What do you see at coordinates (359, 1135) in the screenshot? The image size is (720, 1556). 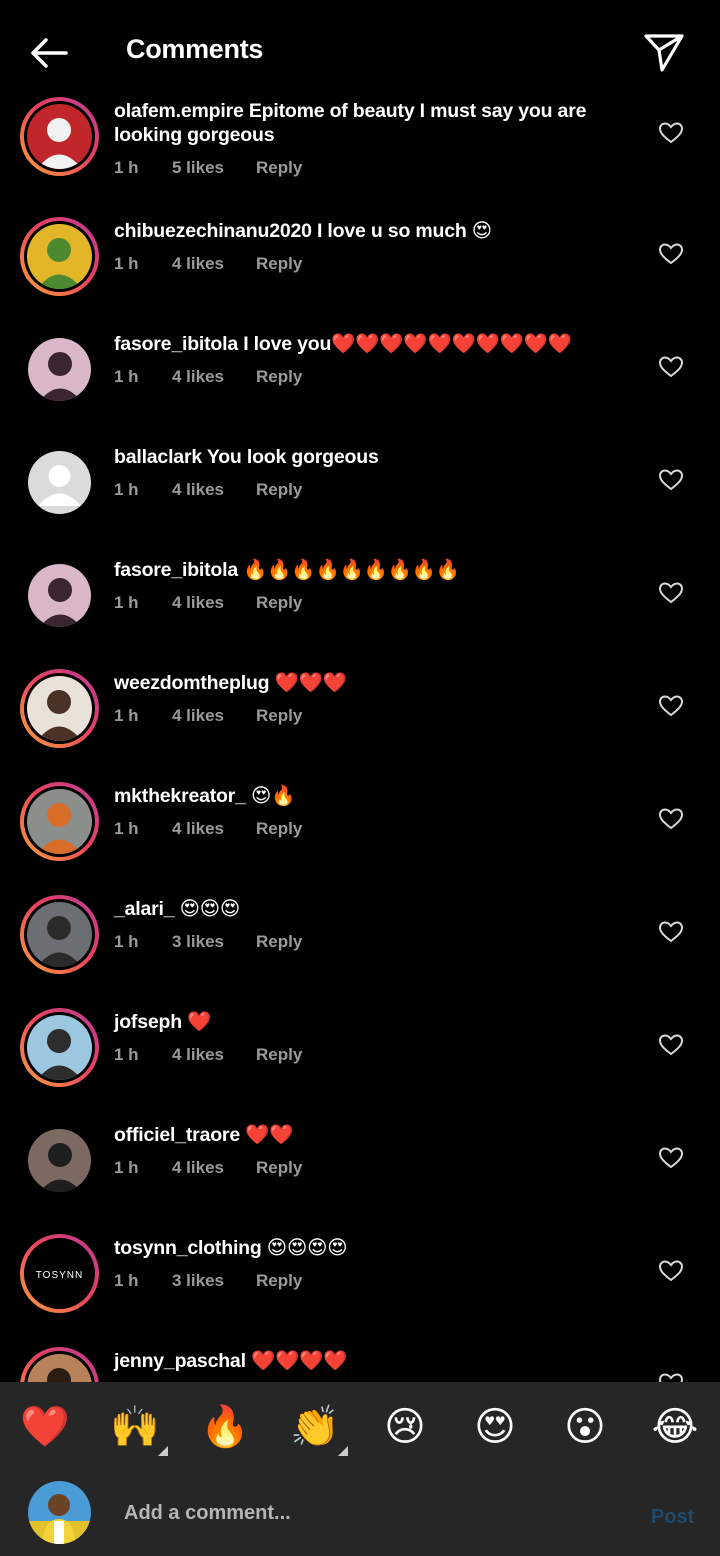 I see `comment-text: officiel_traore ❤️❤️` at bounding box center [359, 1135].